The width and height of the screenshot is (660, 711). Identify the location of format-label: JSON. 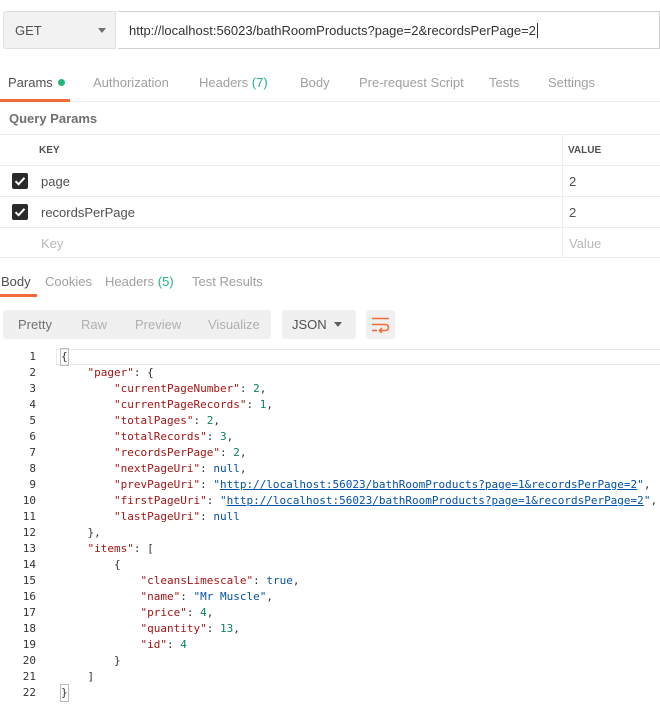
(309, 324).